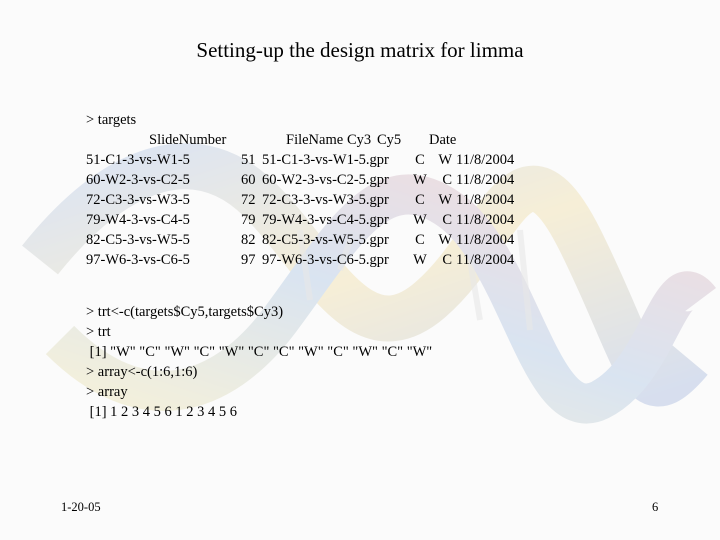  I want to click on header-cy3: Cy3, so click(359, 140).